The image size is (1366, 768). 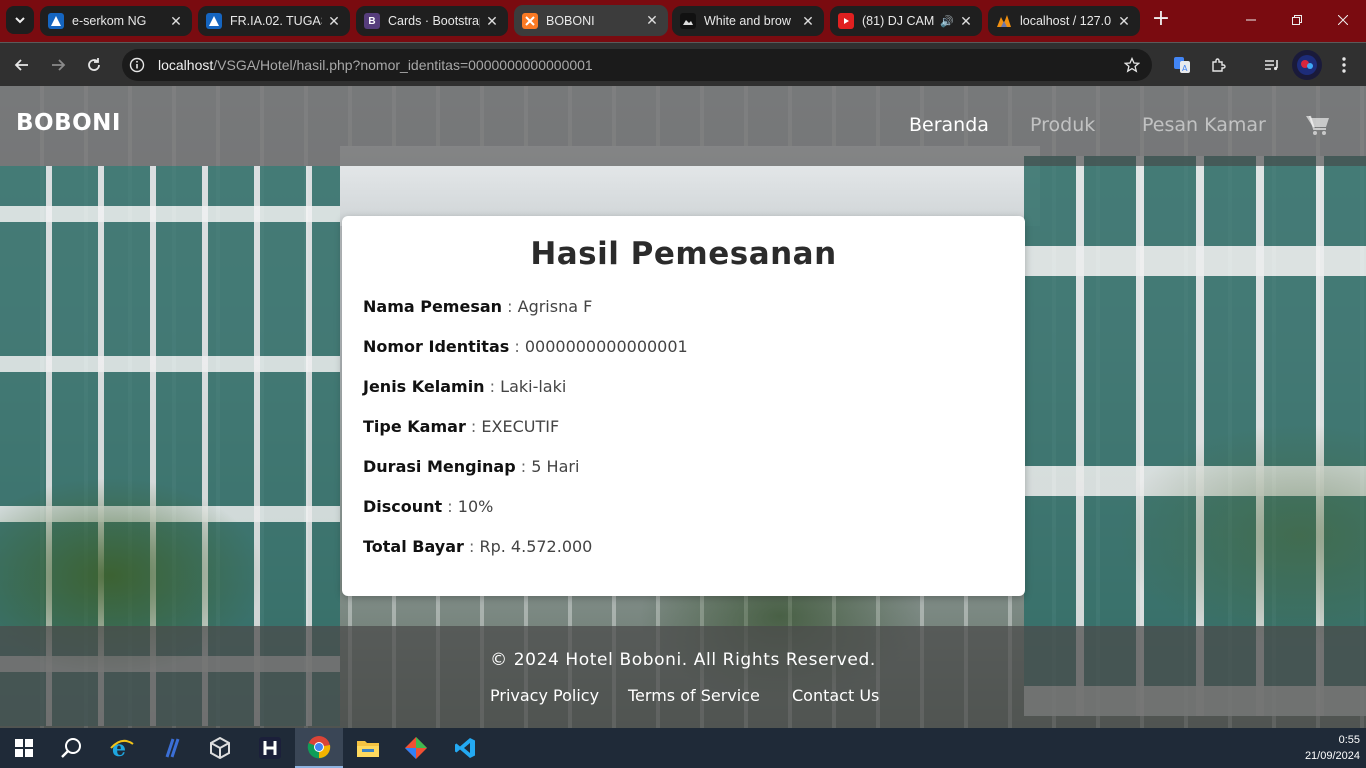 I want to click on page-title: Hasil Pemesanan, so click(x=683, y=254).